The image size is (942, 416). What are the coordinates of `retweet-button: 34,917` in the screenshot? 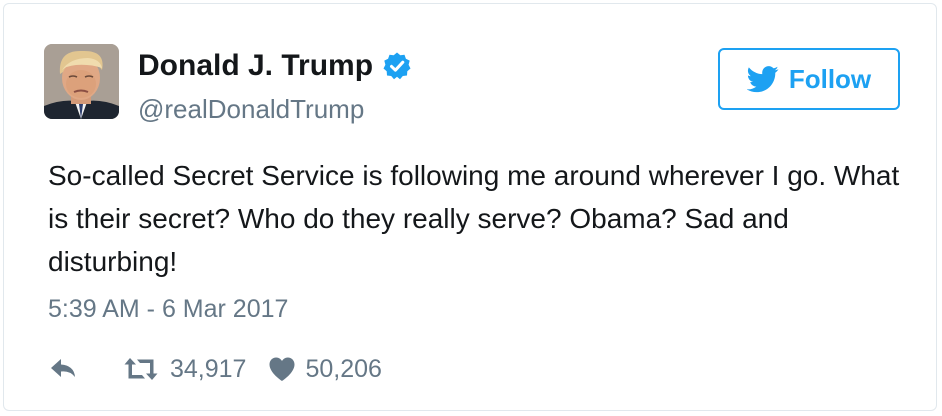 It's located at (184, 369).